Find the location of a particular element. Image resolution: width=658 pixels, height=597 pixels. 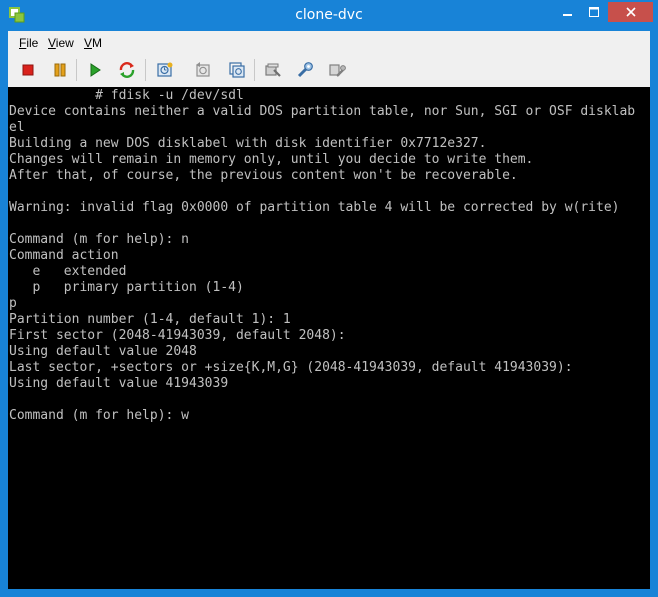

menu-file: File is located at coordinates (28, 43).